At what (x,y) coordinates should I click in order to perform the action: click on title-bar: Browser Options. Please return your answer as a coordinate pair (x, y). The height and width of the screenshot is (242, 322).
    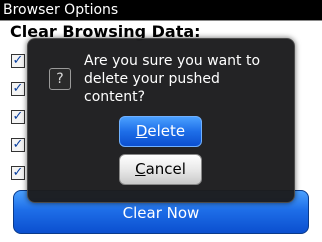
    Looking at the image, I should click on (161, 10).